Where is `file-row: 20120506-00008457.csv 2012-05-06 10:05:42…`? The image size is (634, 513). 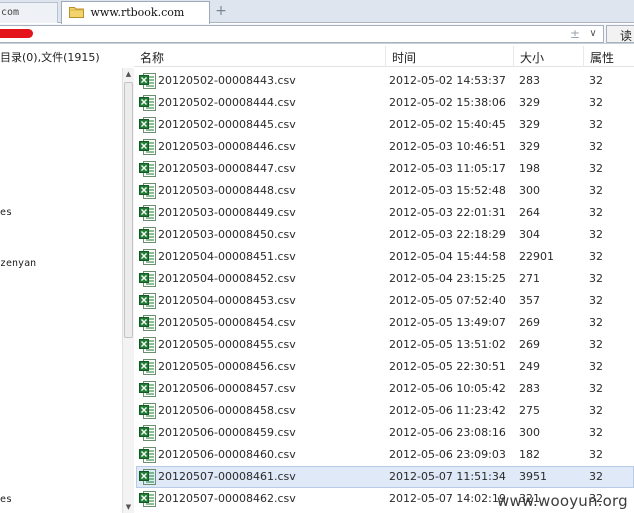
file-row: 20120506-00008457.csv 2012-05-06 10:05:42… is located at coordinates (384, 389).